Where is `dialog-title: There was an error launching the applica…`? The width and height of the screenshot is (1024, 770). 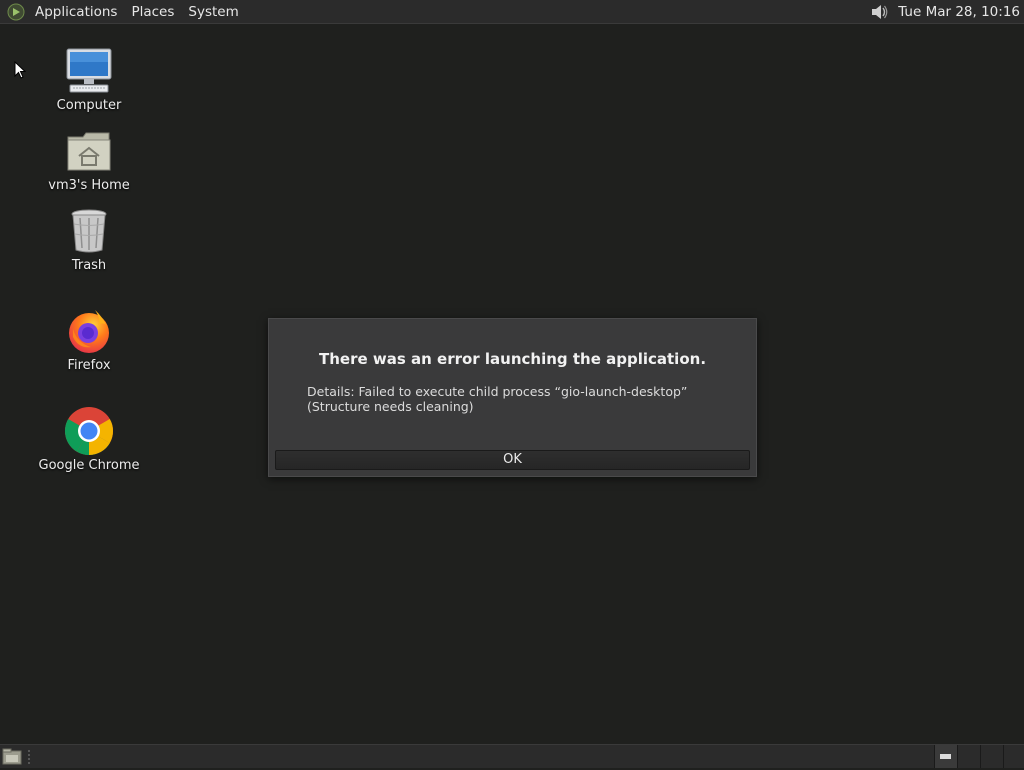 dialog-title: There was an error launching the applica… is located at coordinates (512, 359).